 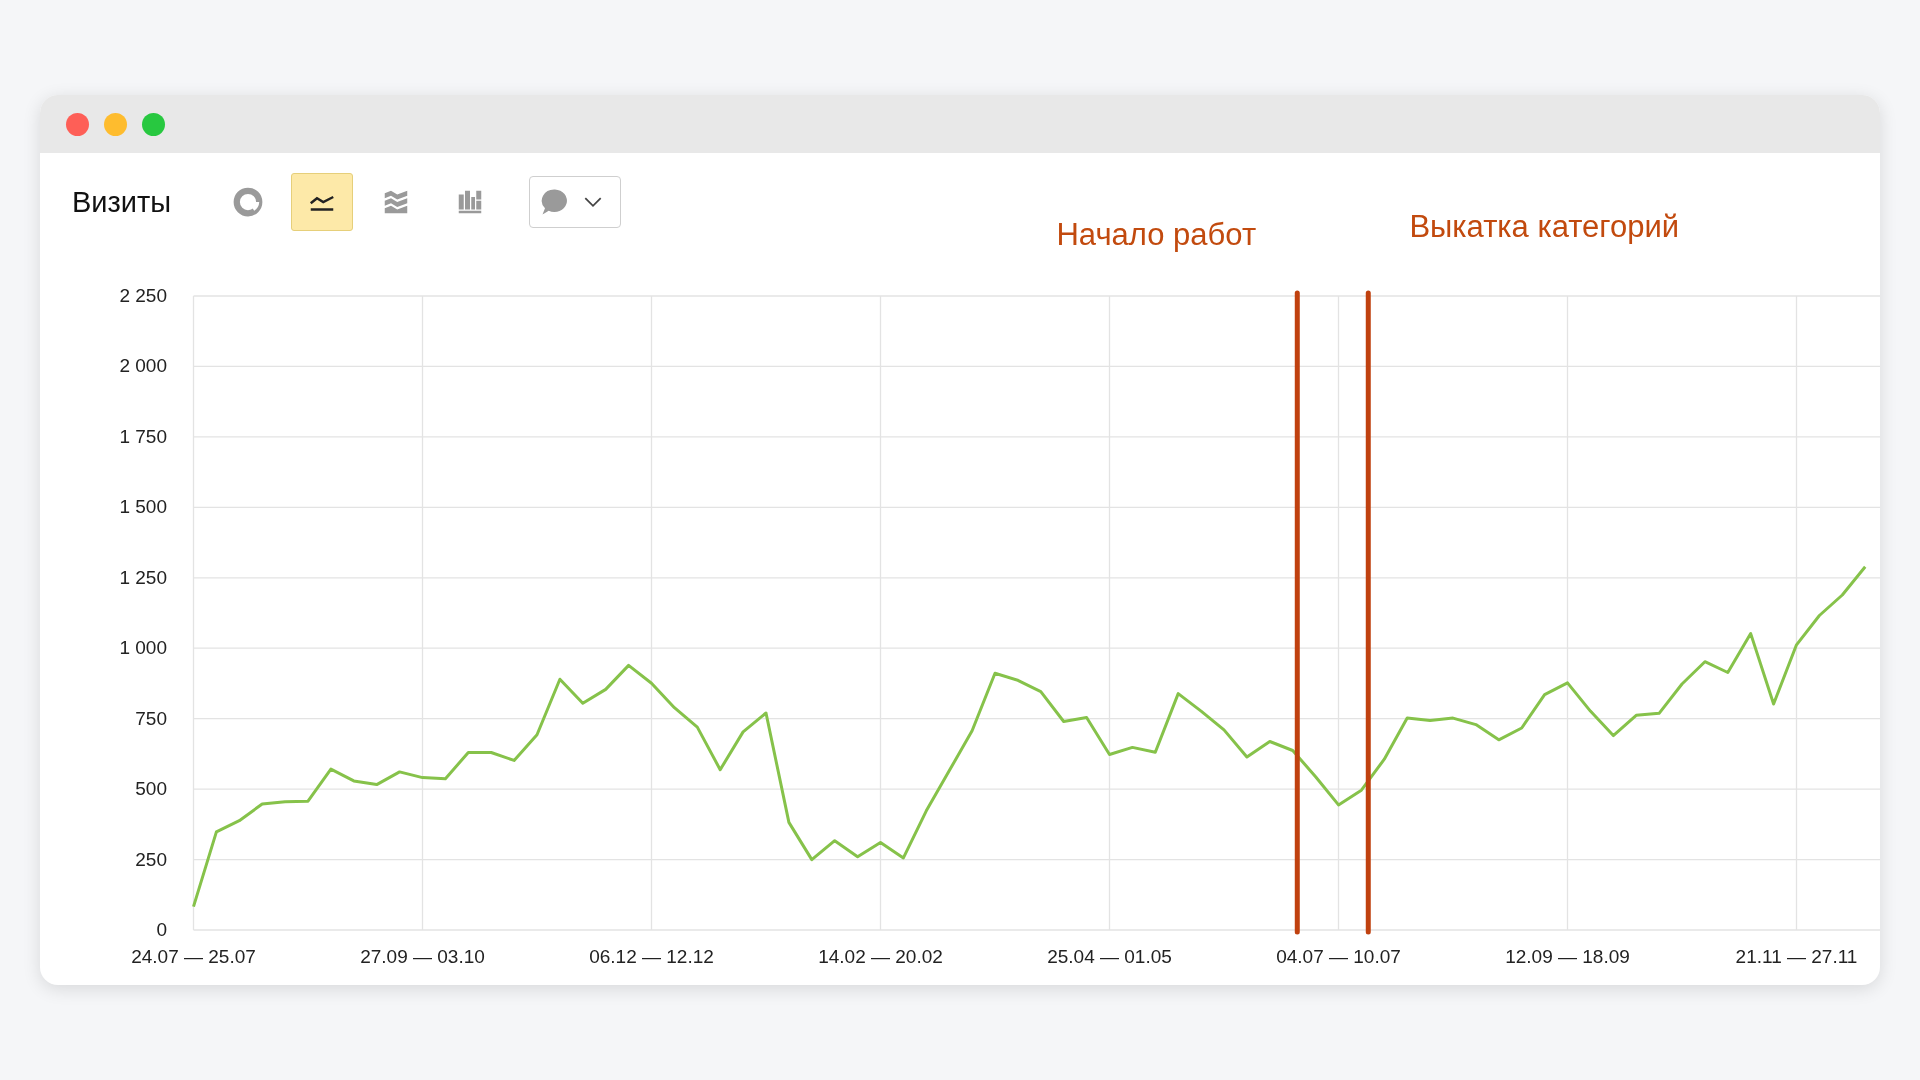 I want to click on y-axis-label: 2 000, so click(x=143, y=366).